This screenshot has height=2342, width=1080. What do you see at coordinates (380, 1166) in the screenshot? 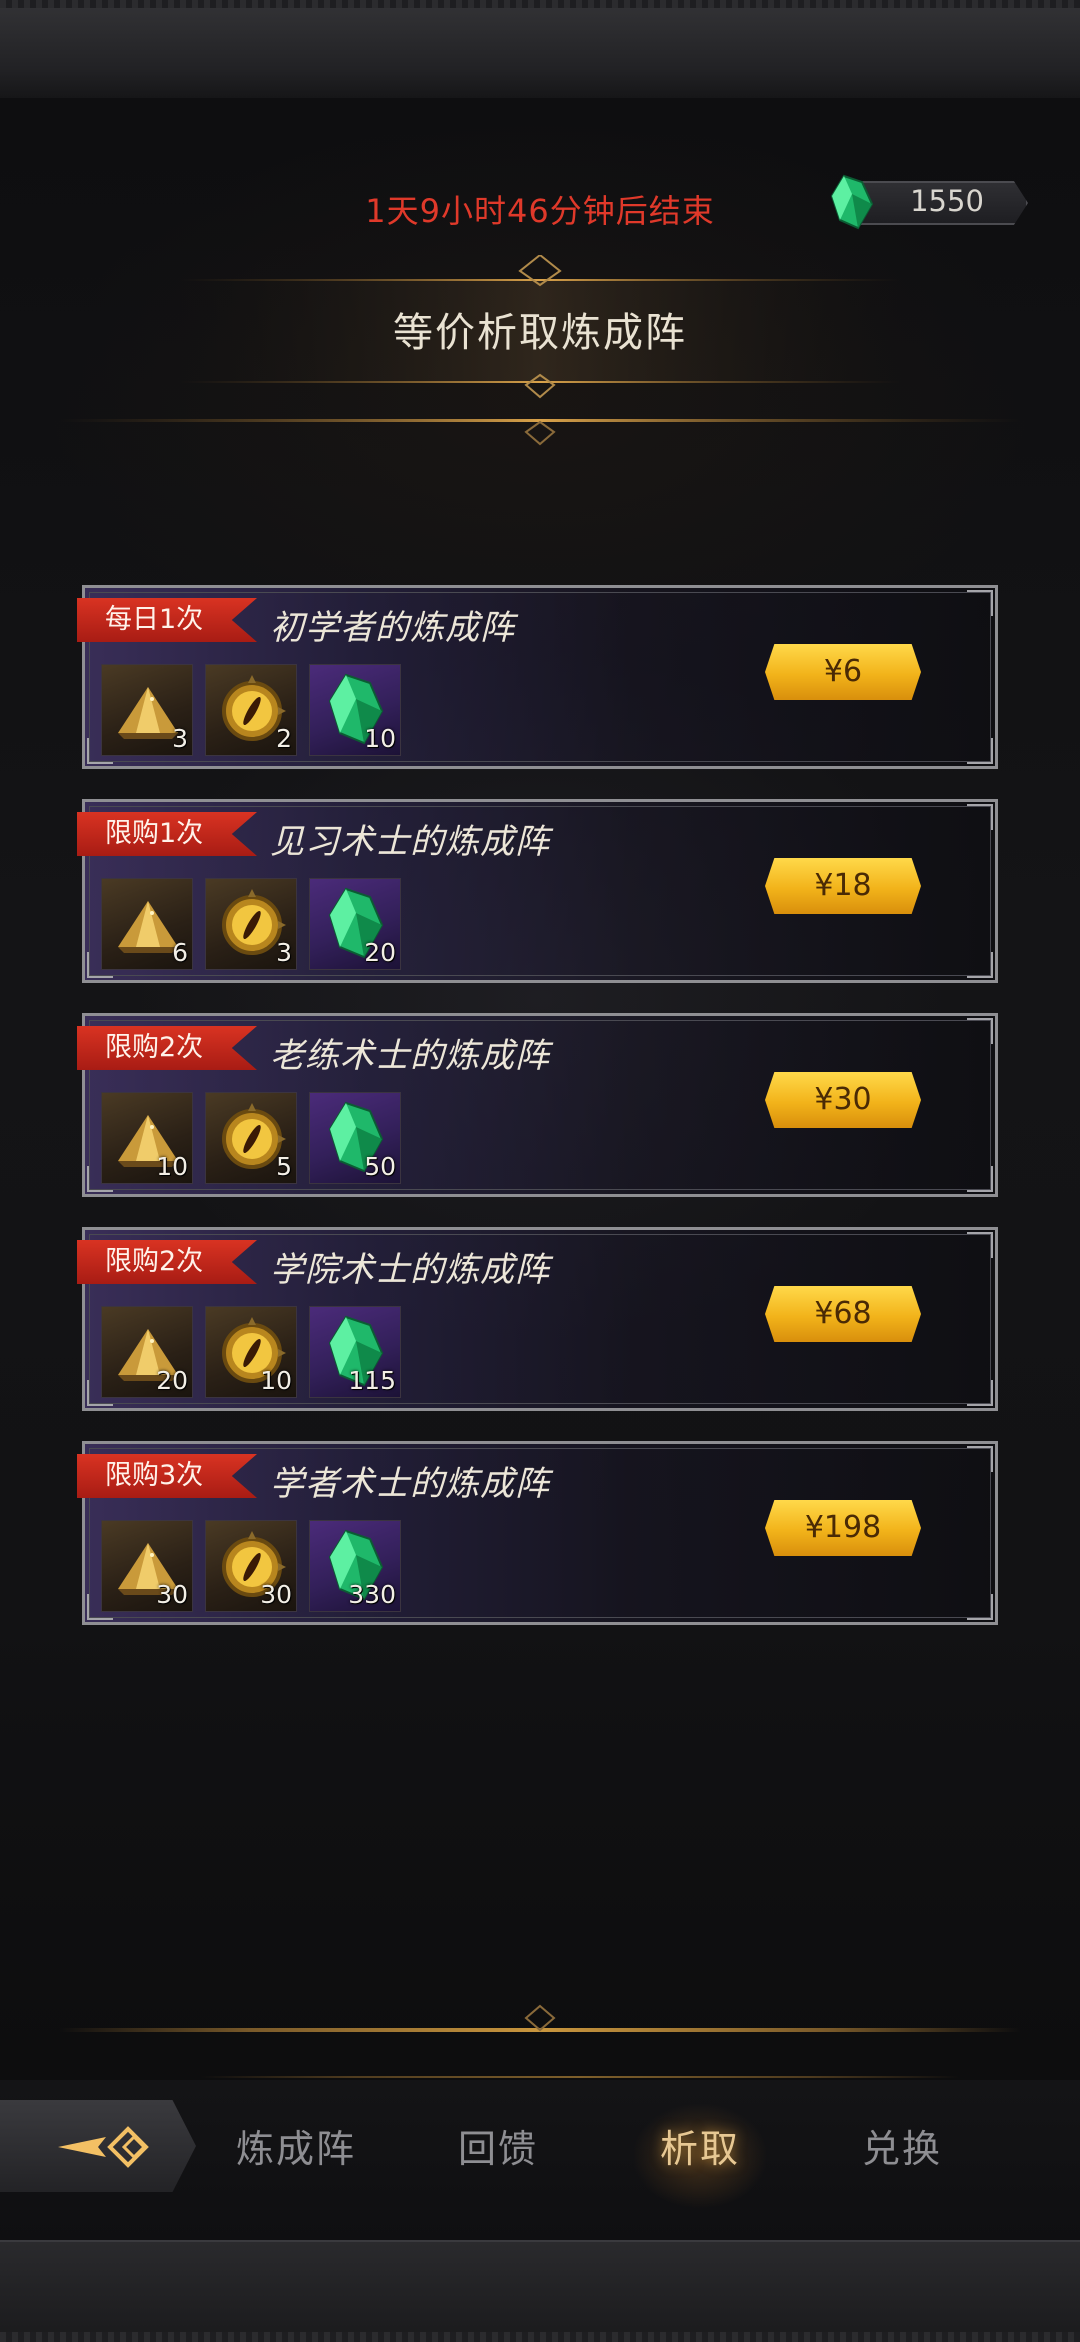
I see `item-quantity: 50` at bounding box center [380, 1166].